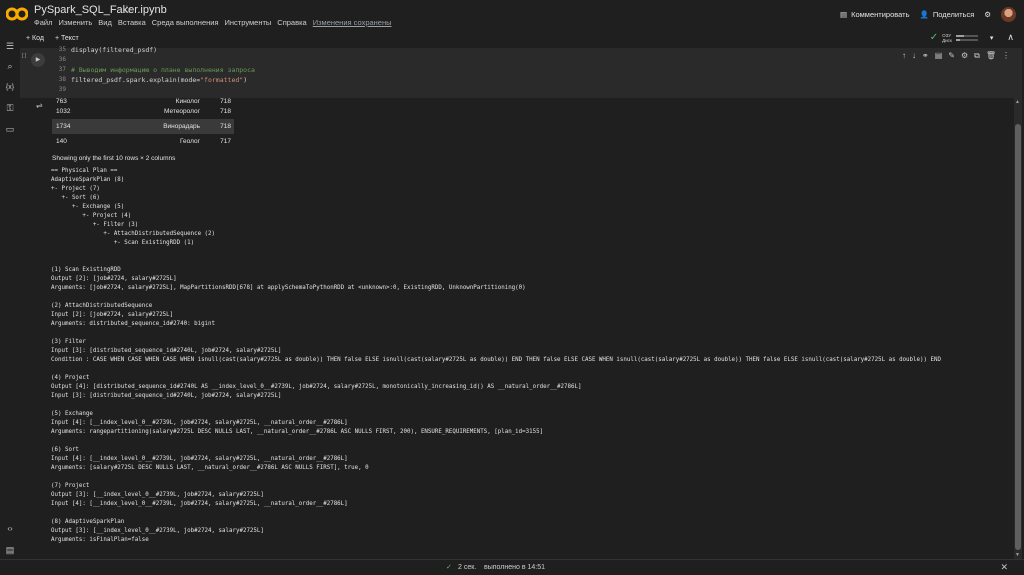  I want to click on output-menu-icon: ⇌, so click(39, 105).